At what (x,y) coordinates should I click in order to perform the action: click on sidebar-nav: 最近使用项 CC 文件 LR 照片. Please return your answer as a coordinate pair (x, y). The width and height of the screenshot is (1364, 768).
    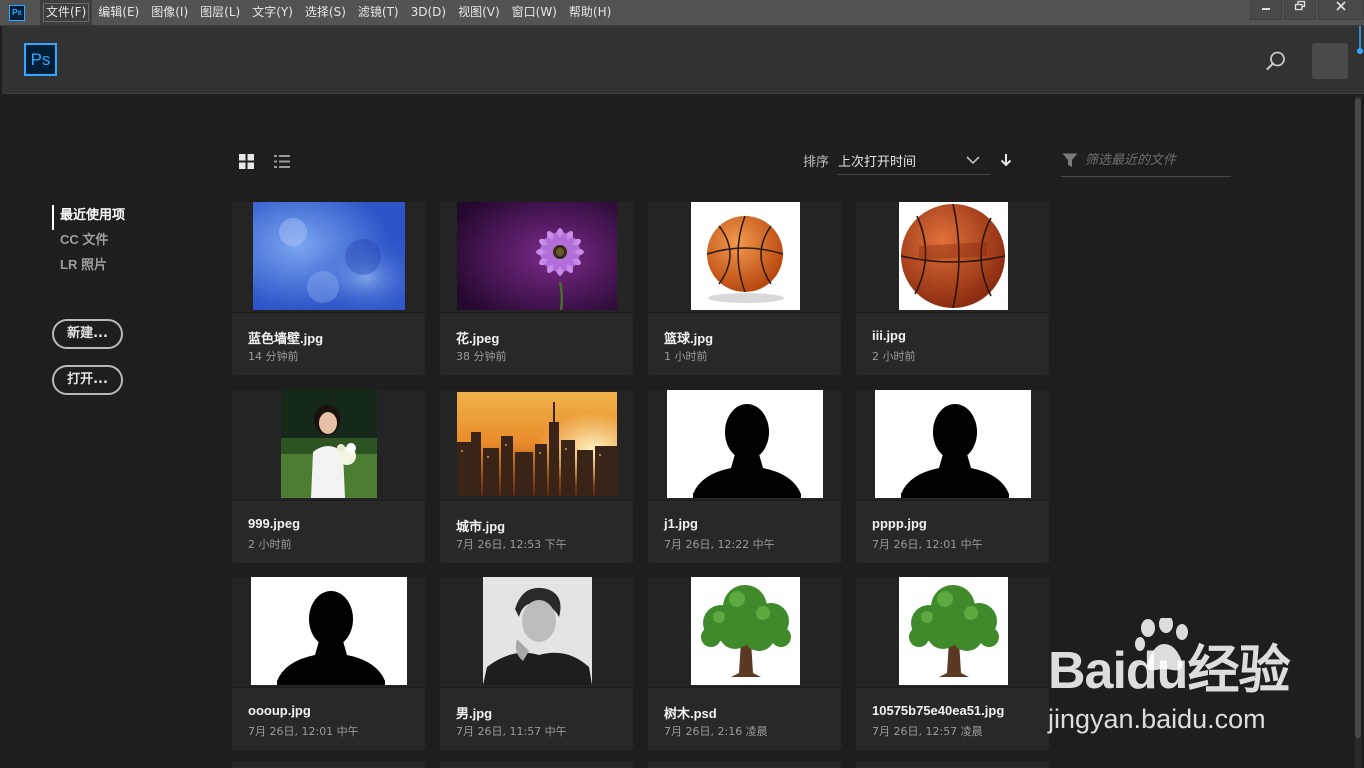
    Looking at the image, I should click on (88, 242).